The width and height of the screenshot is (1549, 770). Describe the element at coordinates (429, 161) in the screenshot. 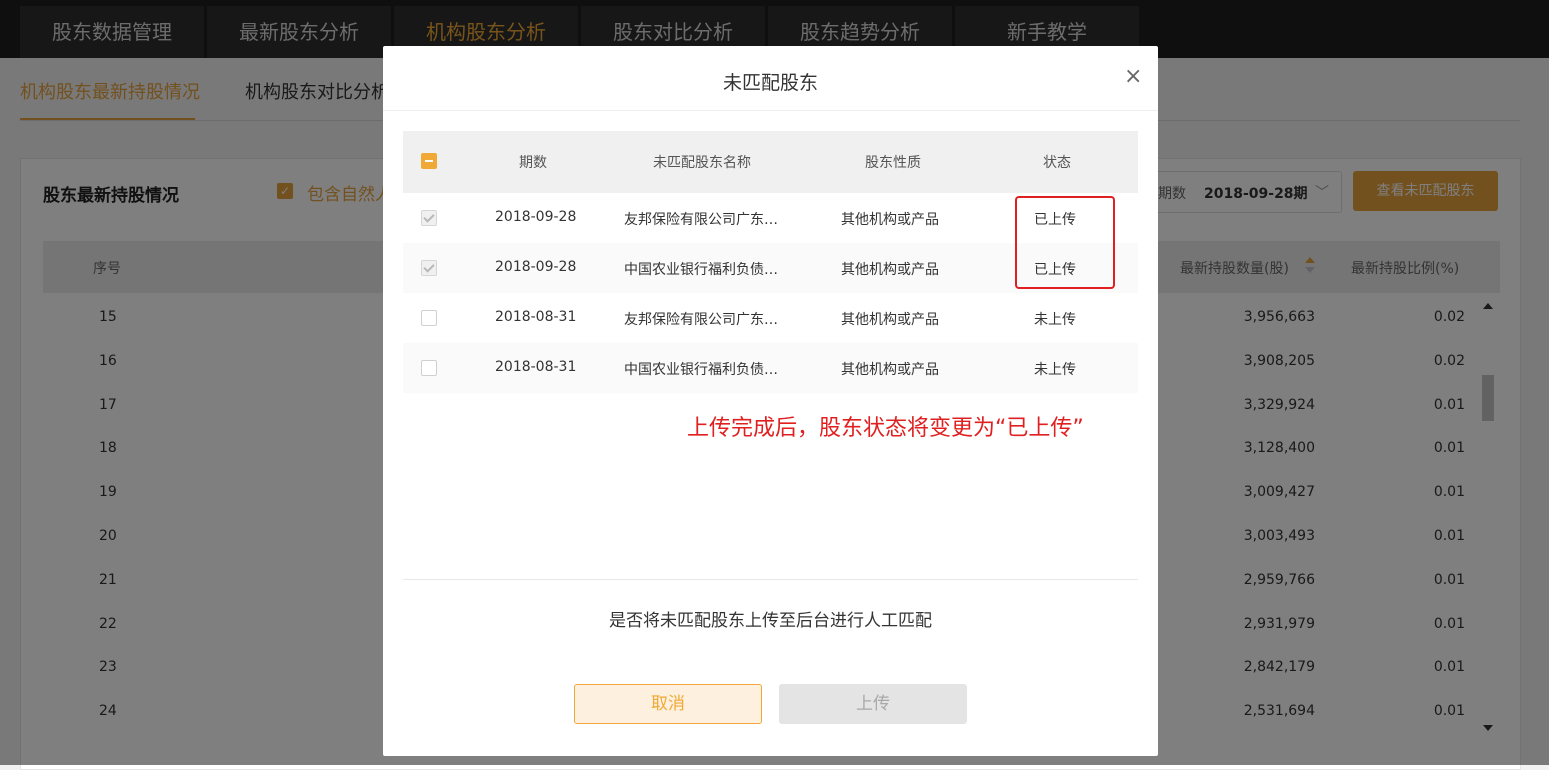

I see `select-all-checkbox` at that location.